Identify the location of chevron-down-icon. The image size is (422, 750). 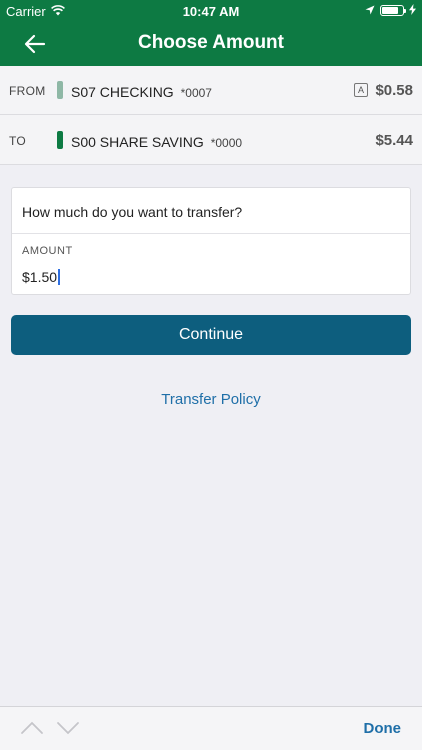
(68, 728).